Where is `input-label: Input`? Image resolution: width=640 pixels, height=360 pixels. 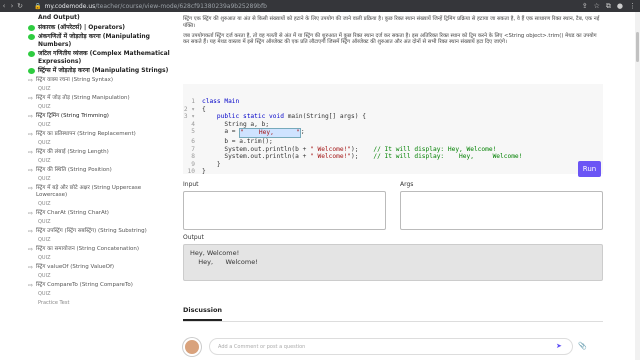
input-label: Input is located at coordinates (191, 184).